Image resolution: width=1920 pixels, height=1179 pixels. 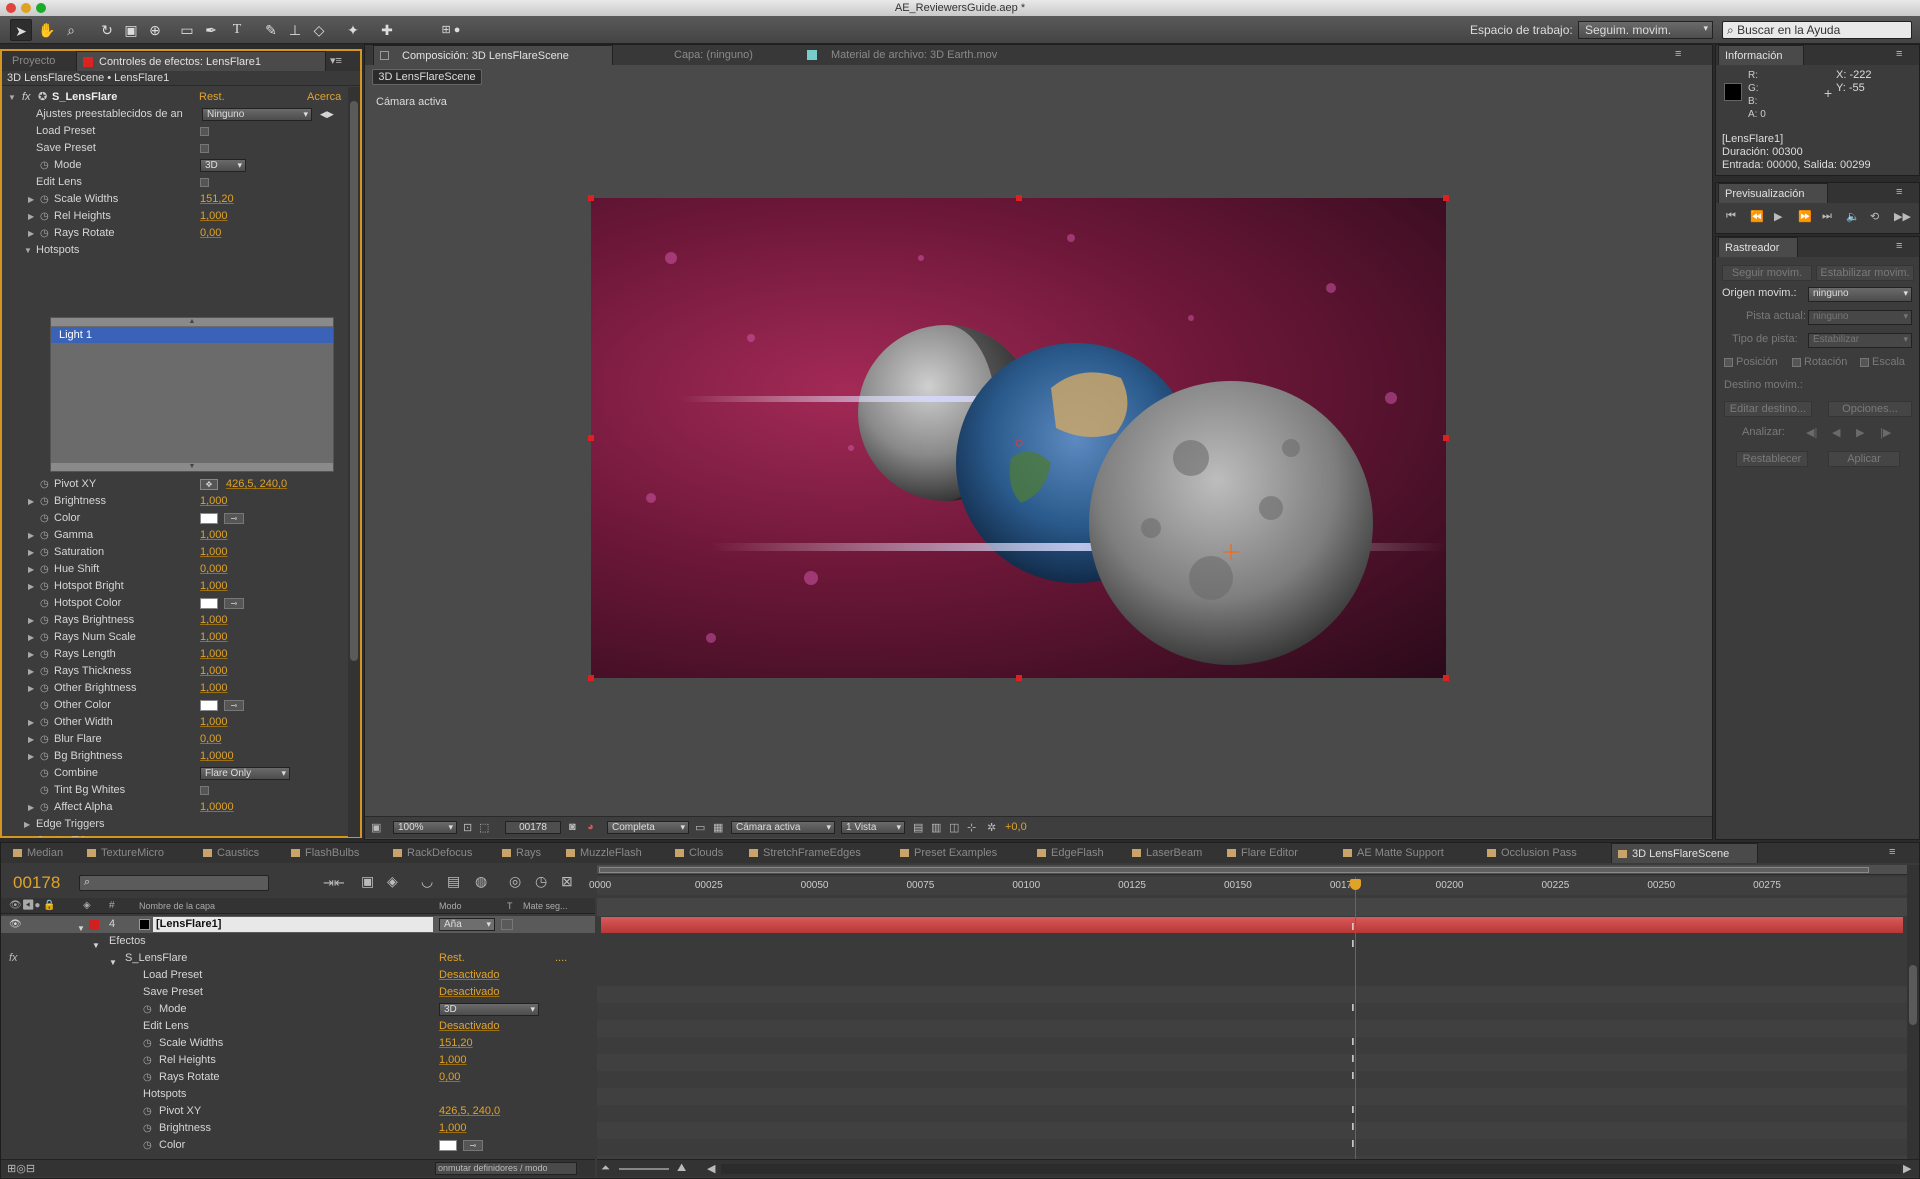 What do you see at coordinates (718, 827) in the screenshot?
I see `transparency-grid-icon: ▦` at bounding box center [718, 827].